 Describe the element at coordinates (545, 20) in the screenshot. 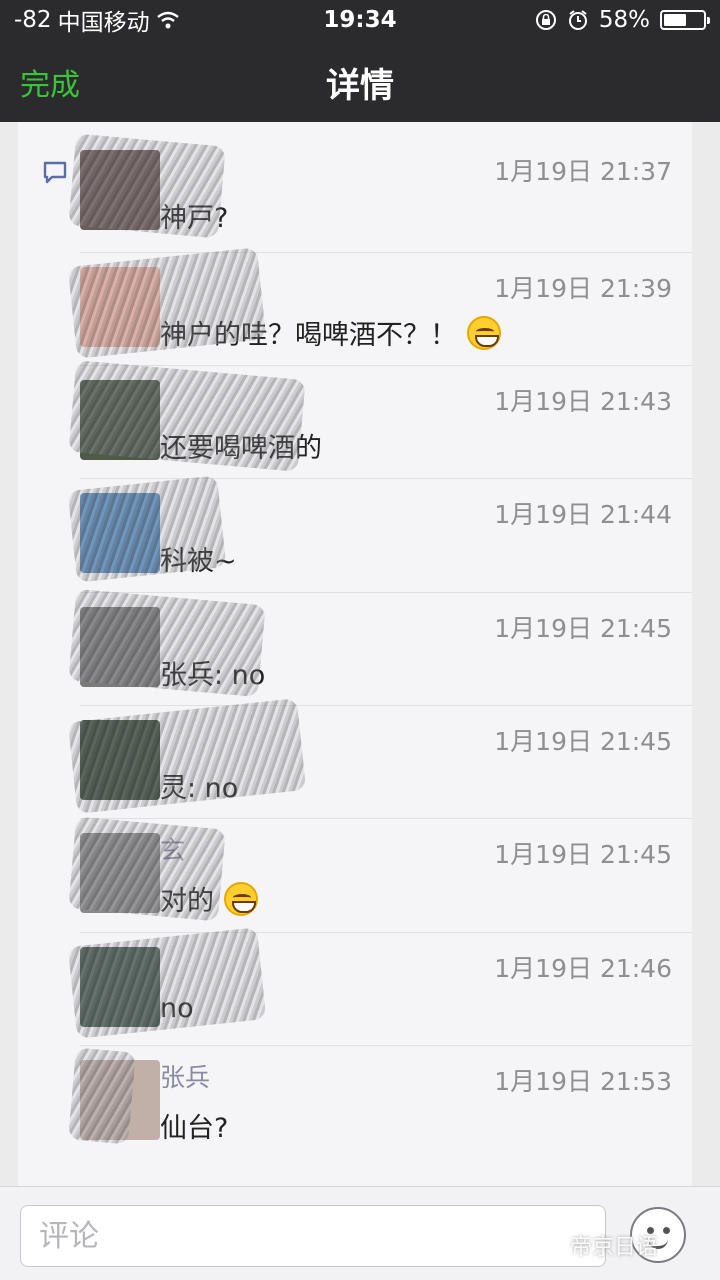

I see `orientation-lock-icon` at that location.